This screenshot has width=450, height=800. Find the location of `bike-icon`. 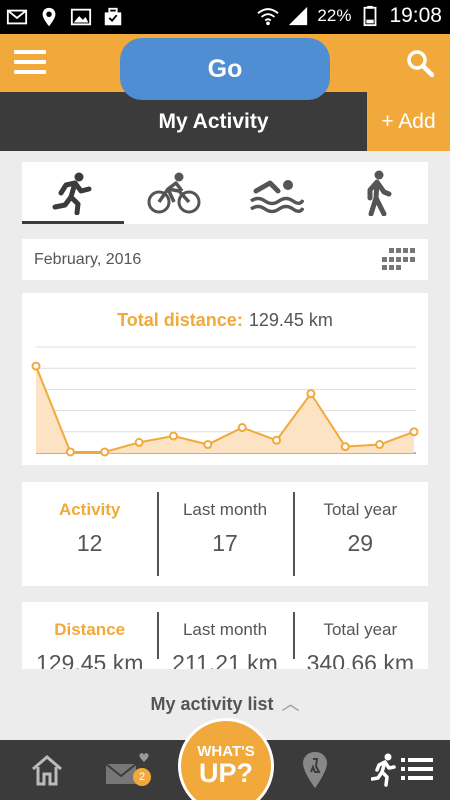

bike-icon is located at coordinates (174, 193).